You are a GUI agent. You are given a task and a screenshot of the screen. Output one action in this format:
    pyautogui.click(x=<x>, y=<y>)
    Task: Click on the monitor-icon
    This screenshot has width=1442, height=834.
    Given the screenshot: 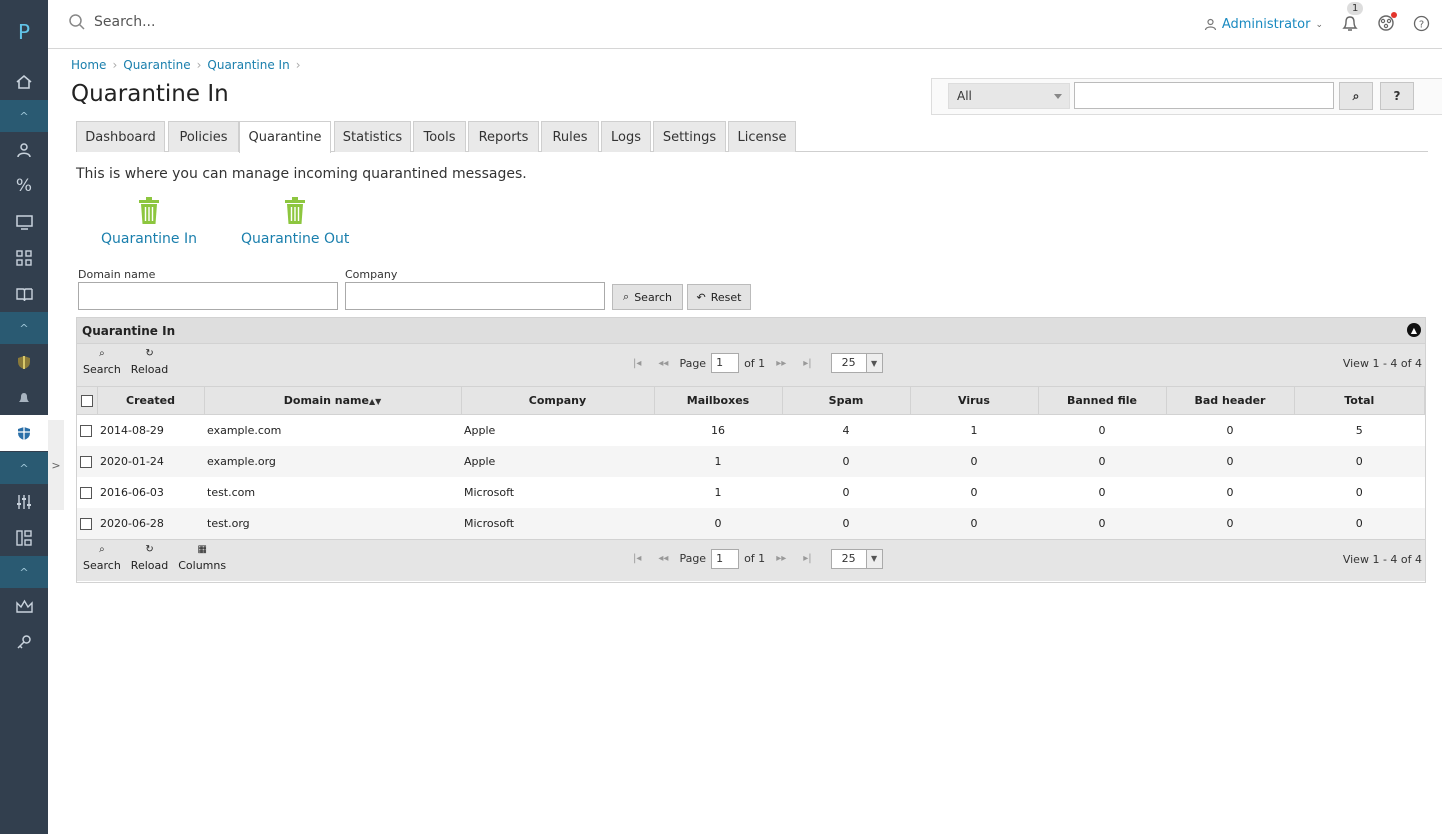 What is the action you would take?
    pyautogui.click(x=24, y=222)
    